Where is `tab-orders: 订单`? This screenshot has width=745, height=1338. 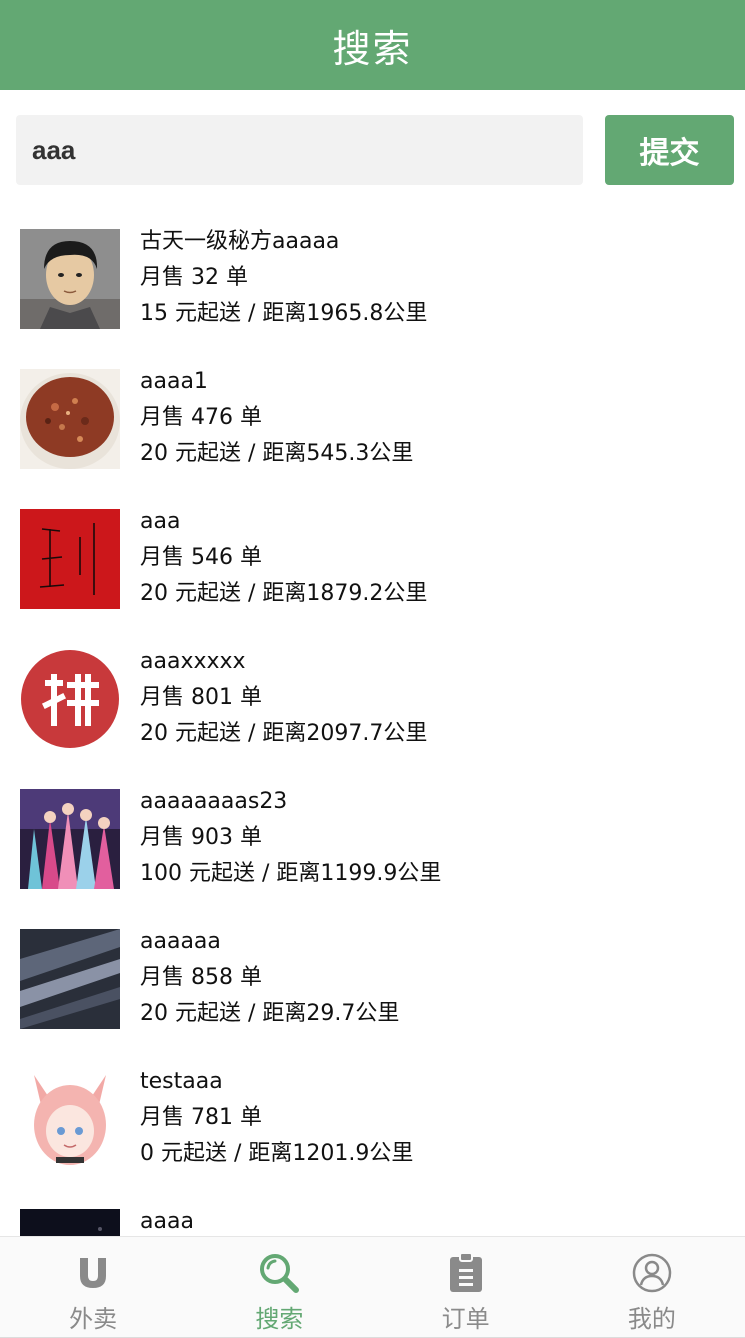
tab-orders: 订单 is located at coordinates (466, 1287).